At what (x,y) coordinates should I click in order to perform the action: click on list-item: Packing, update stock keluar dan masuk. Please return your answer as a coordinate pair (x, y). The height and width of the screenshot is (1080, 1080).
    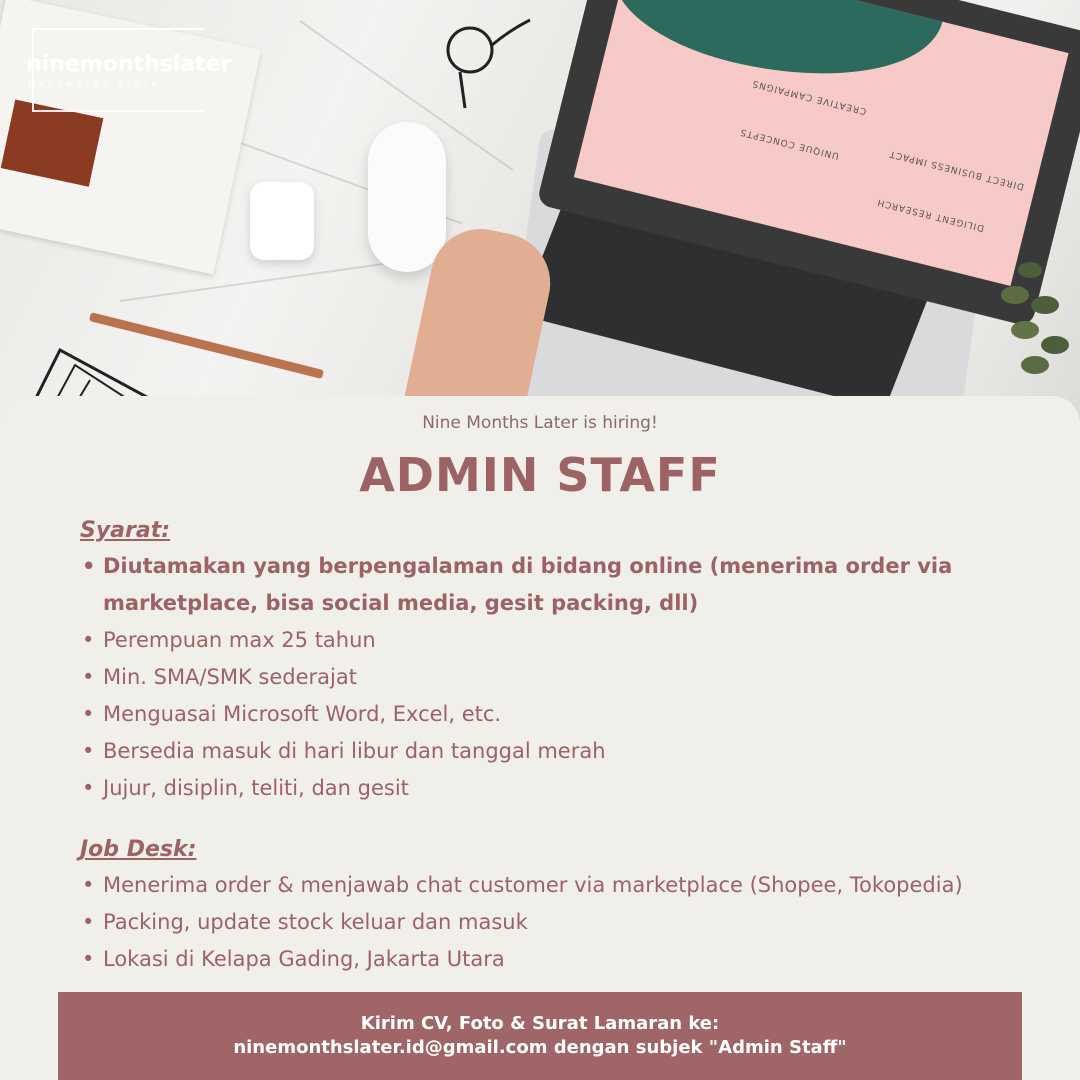
    Looking at the image, I should click on (560, 922).